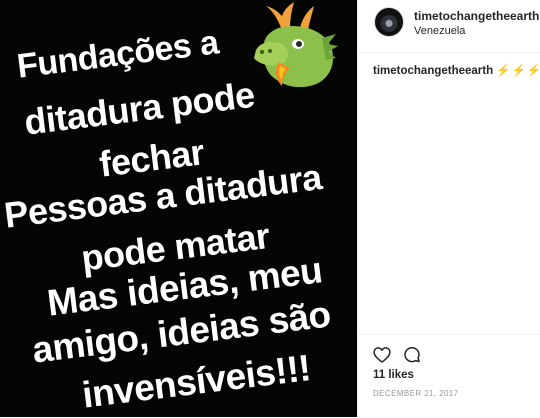 The height and width of the screenshot is (418, 540). Describe the element at coordinates (118, 54) in the screenshot. I see `image-text-line: Fundações a` at that location.